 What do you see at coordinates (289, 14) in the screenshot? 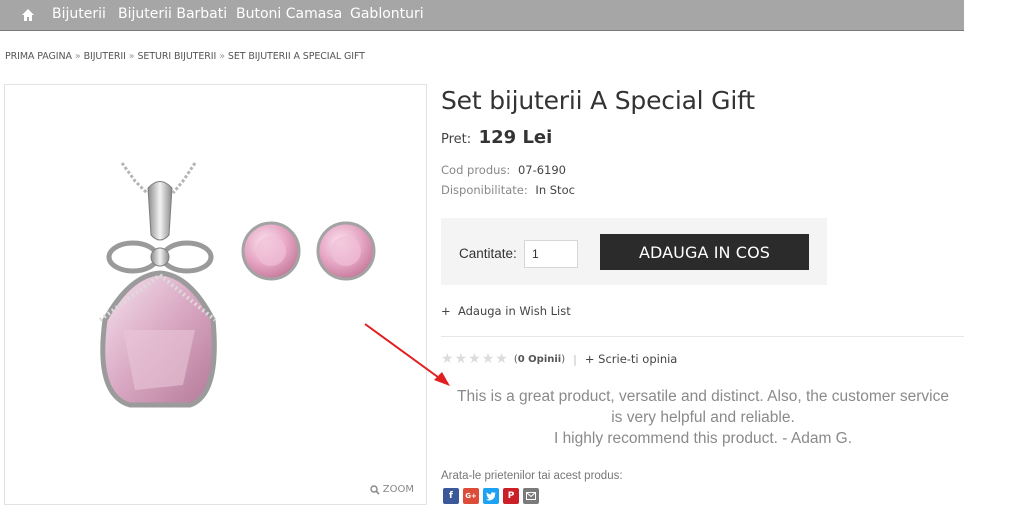
I see `nav-item-butoni-camasa: Butoni Camasa` at bounding box center [289, 14].